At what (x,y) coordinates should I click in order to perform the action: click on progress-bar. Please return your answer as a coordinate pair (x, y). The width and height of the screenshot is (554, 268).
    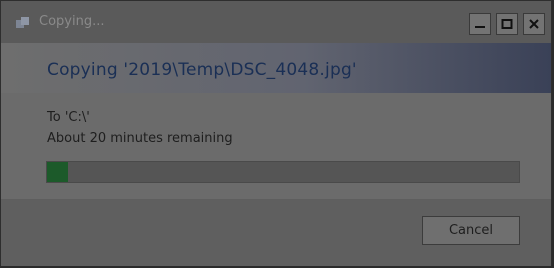
    Looking at the image, I should click on (283, 172).